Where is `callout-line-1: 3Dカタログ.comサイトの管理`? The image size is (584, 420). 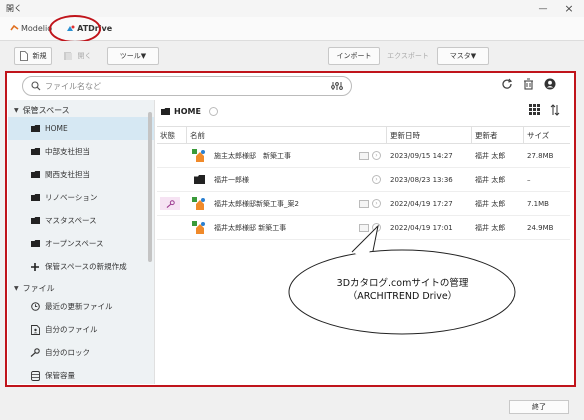
callout-line-1: 3Dカタログ.comサイトの管理 is located at coordinates (402, 283).